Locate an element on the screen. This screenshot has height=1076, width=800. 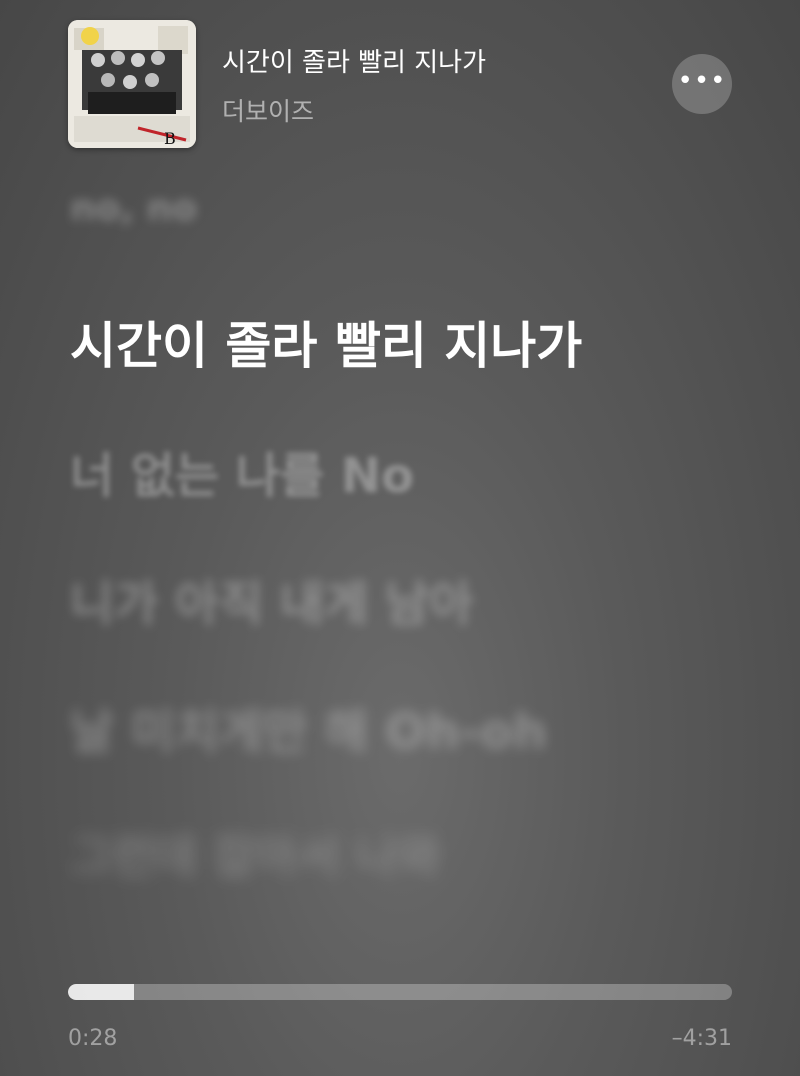
lyric-line-next: 날 미치게만 해 Oh-oh is located at coordinates (308, 727).